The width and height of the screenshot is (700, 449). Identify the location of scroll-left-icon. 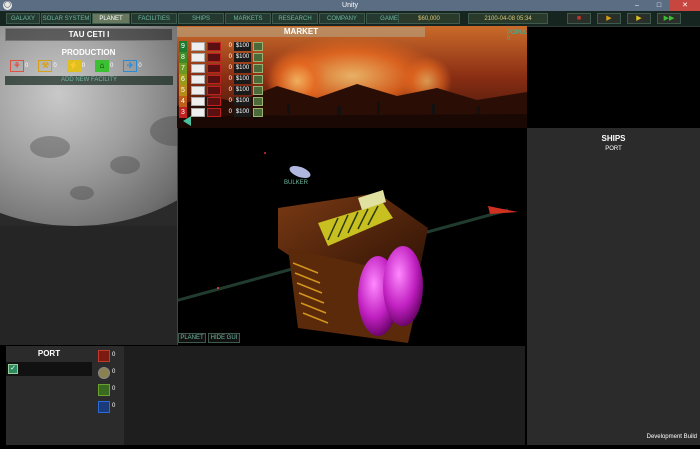
(187, 121).